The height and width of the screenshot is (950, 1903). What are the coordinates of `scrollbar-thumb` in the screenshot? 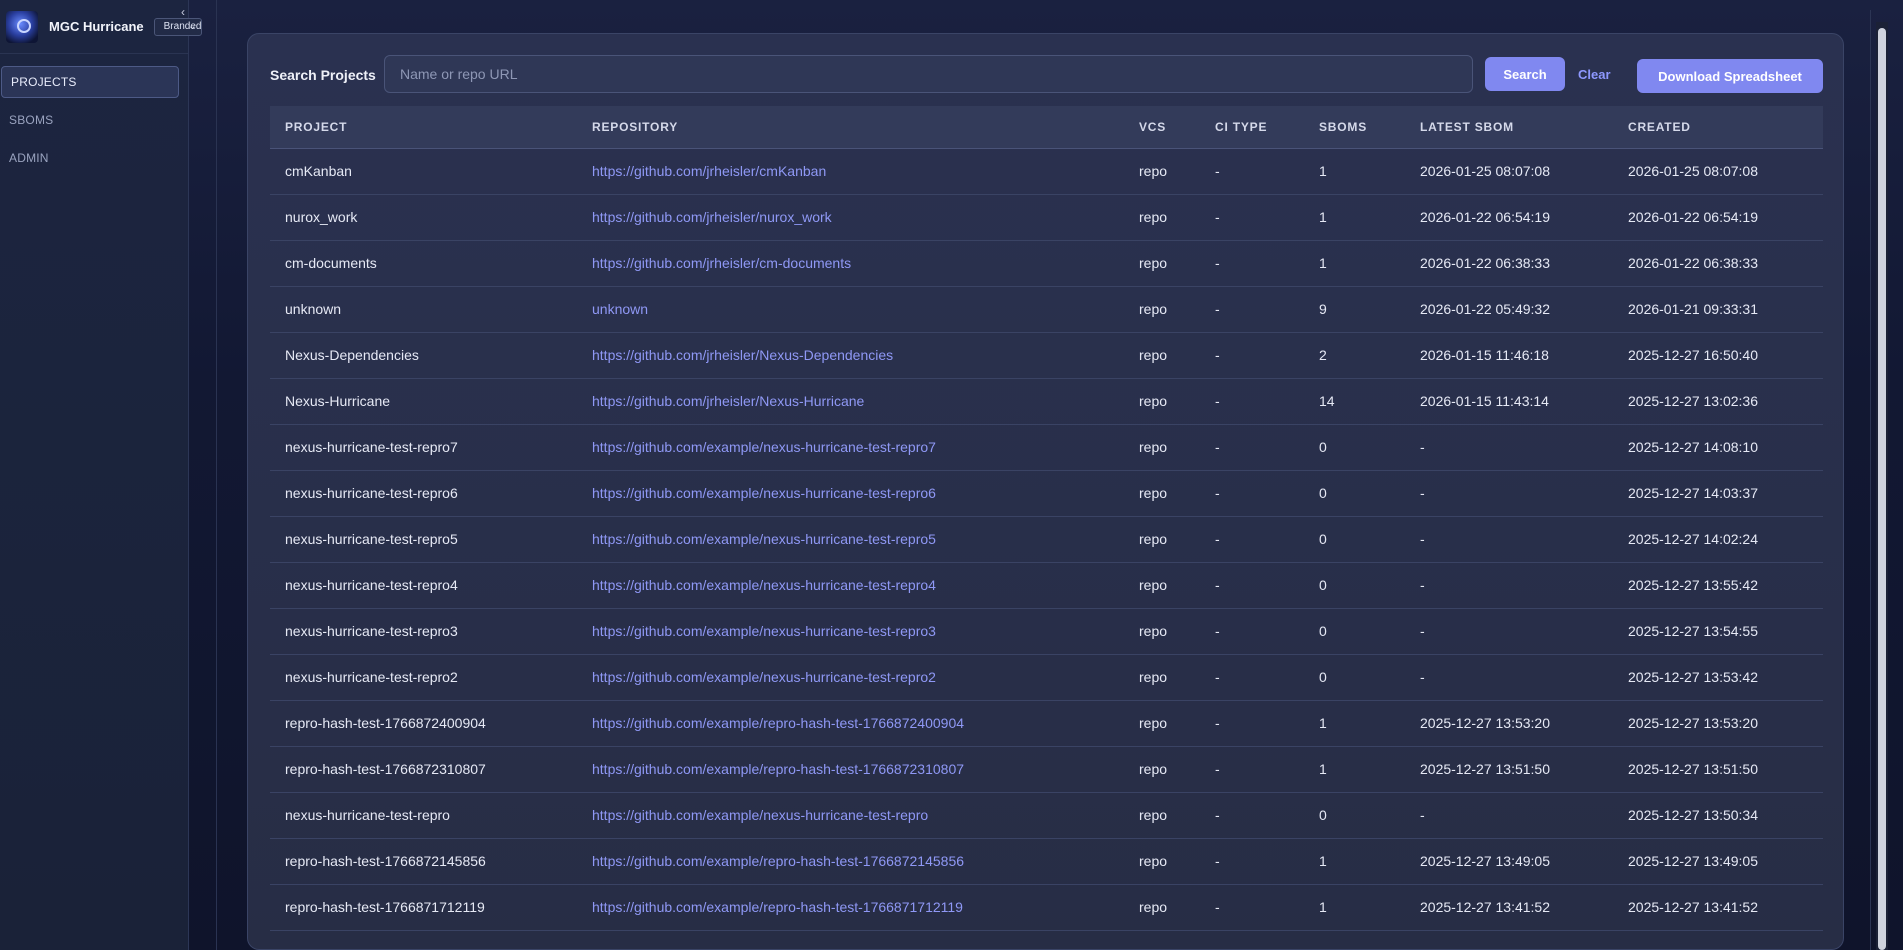 It's located at (1882, 489).